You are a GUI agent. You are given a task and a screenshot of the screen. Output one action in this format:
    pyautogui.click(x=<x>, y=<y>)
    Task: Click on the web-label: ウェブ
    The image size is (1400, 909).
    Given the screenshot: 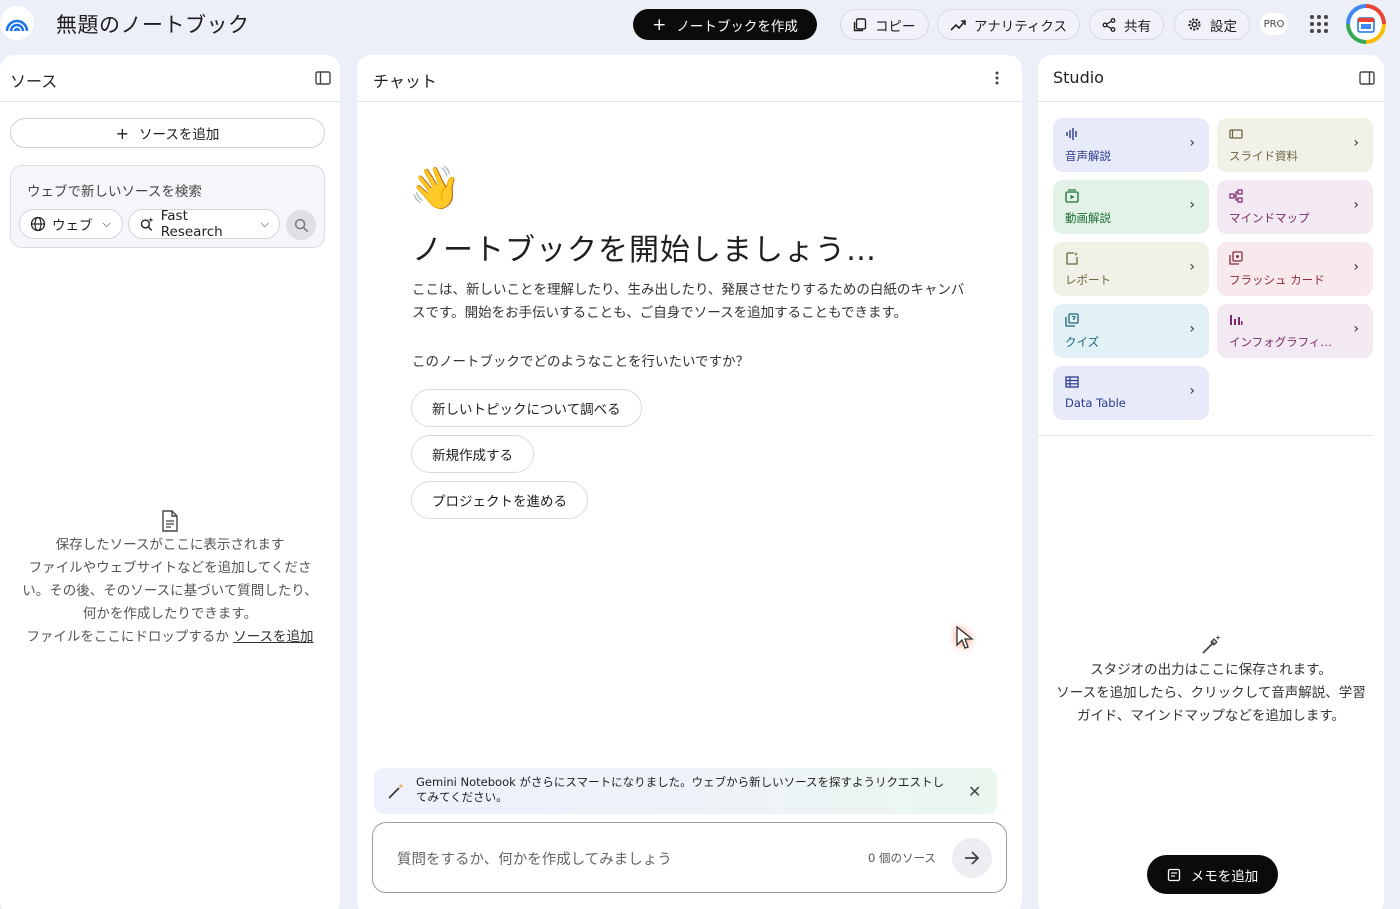 What is the action you would take?
    pyautogui.click(x=72, y=226)
    